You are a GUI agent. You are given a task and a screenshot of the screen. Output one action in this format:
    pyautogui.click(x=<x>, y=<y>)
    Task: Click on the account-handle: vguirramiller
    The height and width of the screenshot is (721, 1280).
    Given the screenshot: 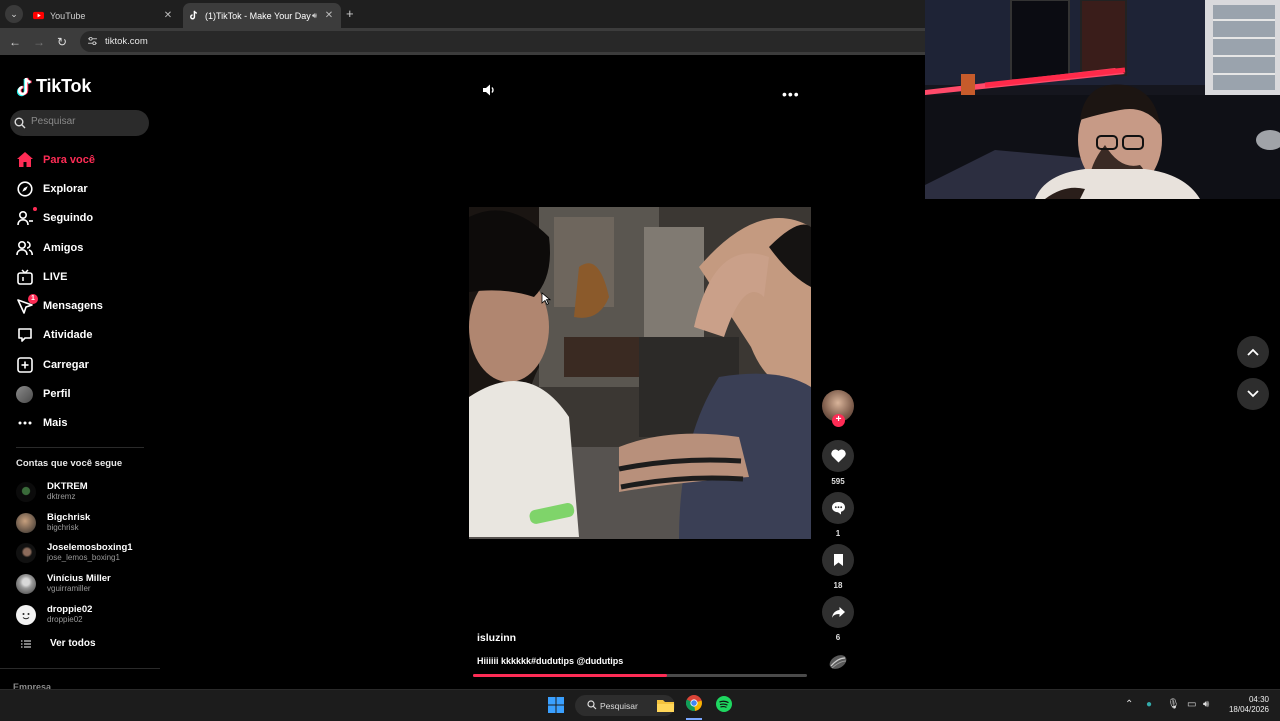 What is the action you would take?
    pyautogui.click(x=69, y=589)
    